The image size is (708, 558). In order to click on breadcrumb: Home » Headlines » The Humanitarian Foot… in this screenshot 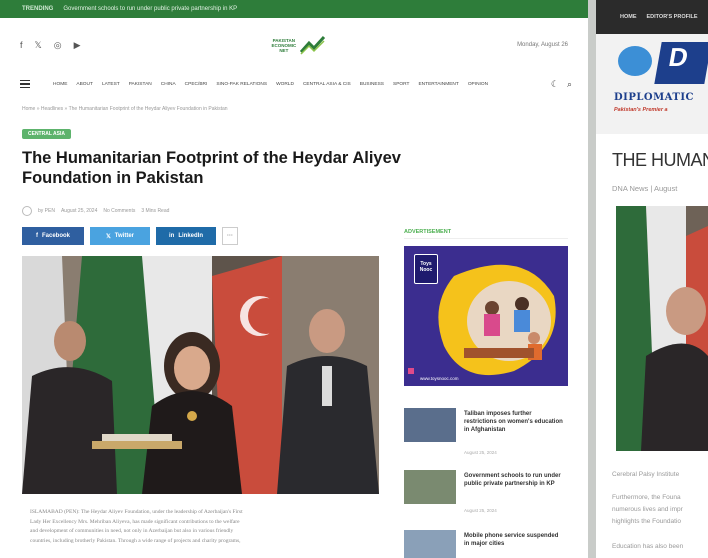, I will do `click(125, 109)`.